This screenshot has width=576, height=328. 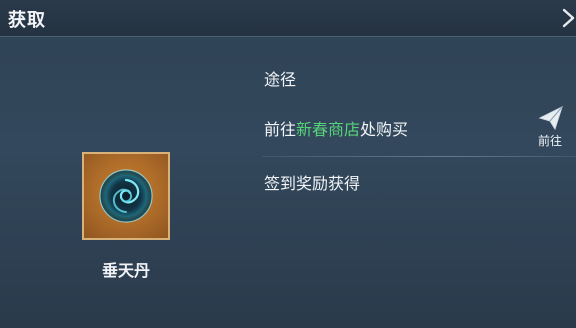 I want to click on close-button, so click(x=565, y=17).